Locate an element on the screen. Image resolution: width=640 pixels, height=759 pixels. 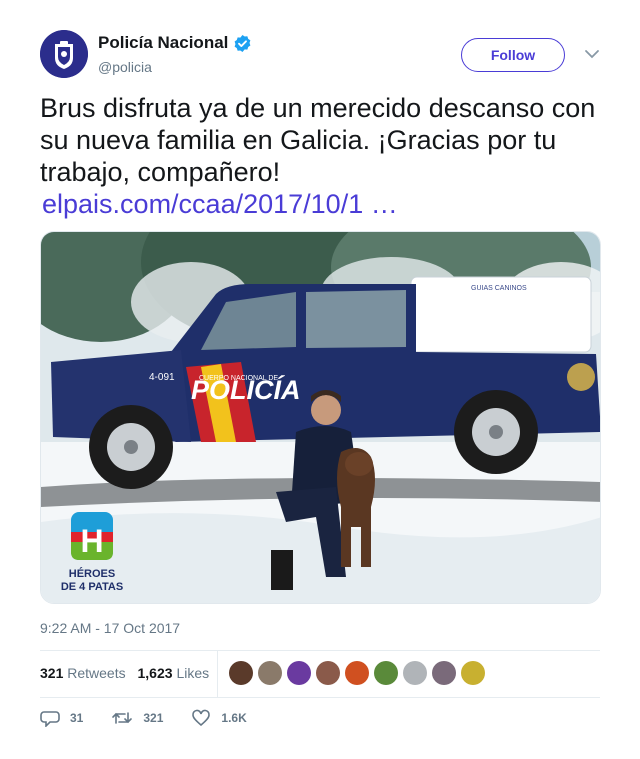
logo-line1: HÉROES is located at coordinates (92, 573).